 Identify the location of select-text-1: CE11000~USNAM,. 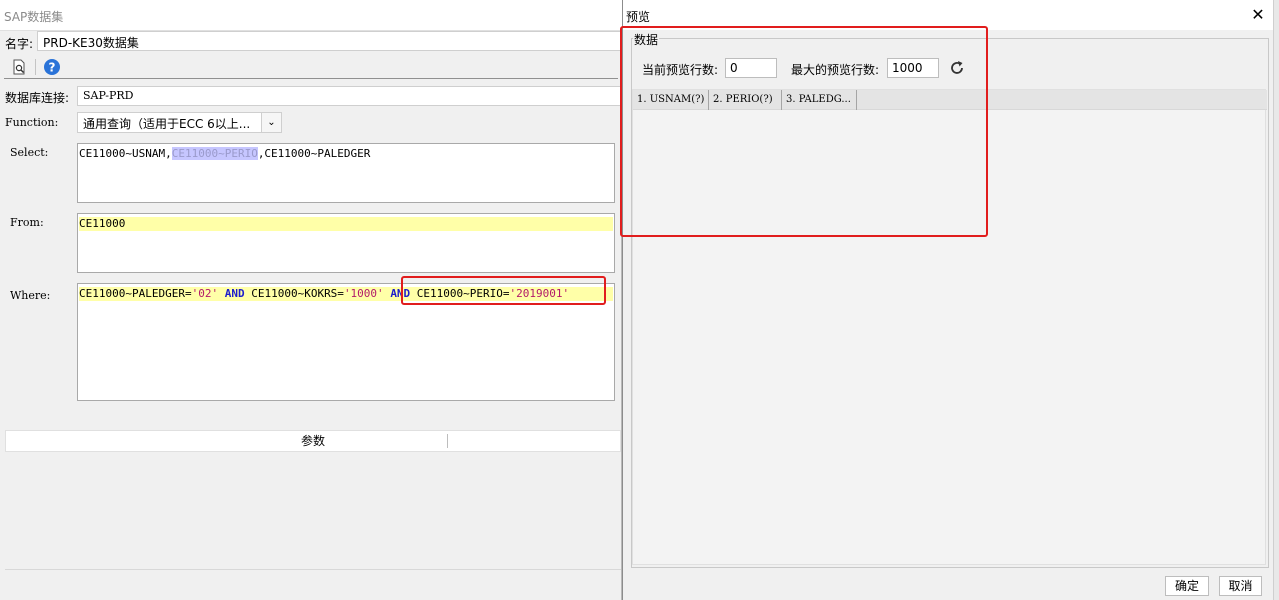
(125, 153).